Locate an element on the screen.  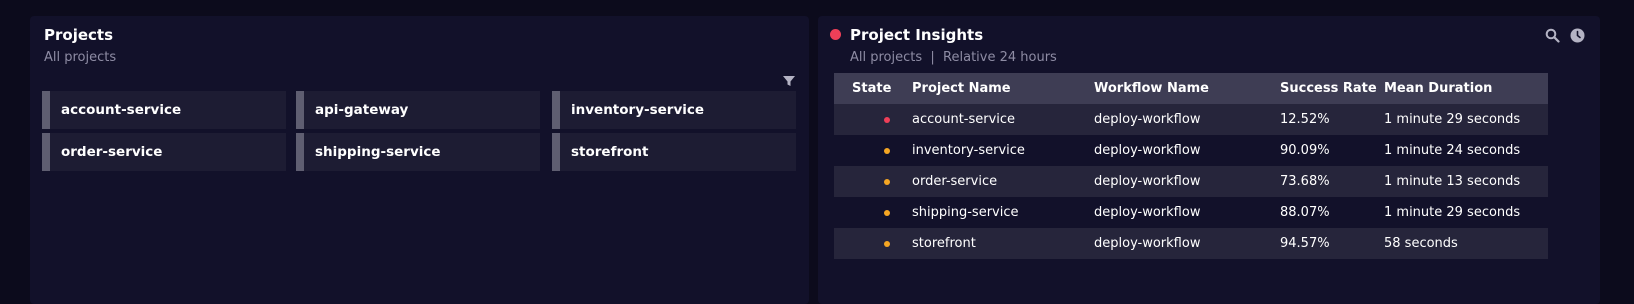
clock-icon is located at coordinates (1577, 35).